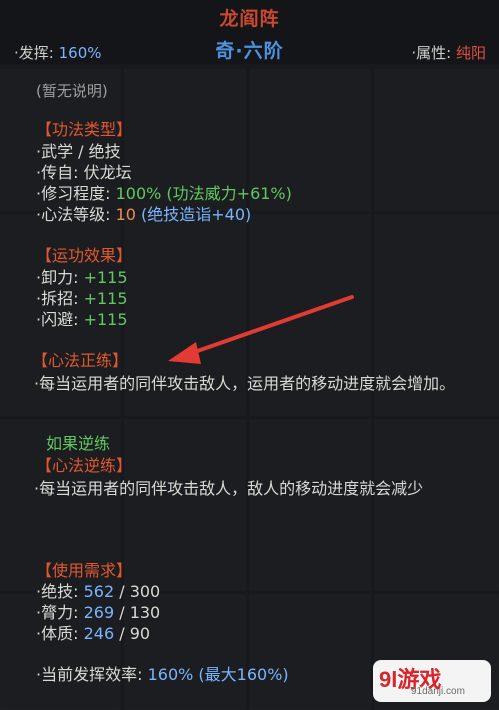 The width and height of the screenshot is (499, 710). What do you see at coordinates (432, 681) in the screenshot?
I see `site-logo-watermark: 9l游戏 91danji.com` at bounding box center [432, 681].